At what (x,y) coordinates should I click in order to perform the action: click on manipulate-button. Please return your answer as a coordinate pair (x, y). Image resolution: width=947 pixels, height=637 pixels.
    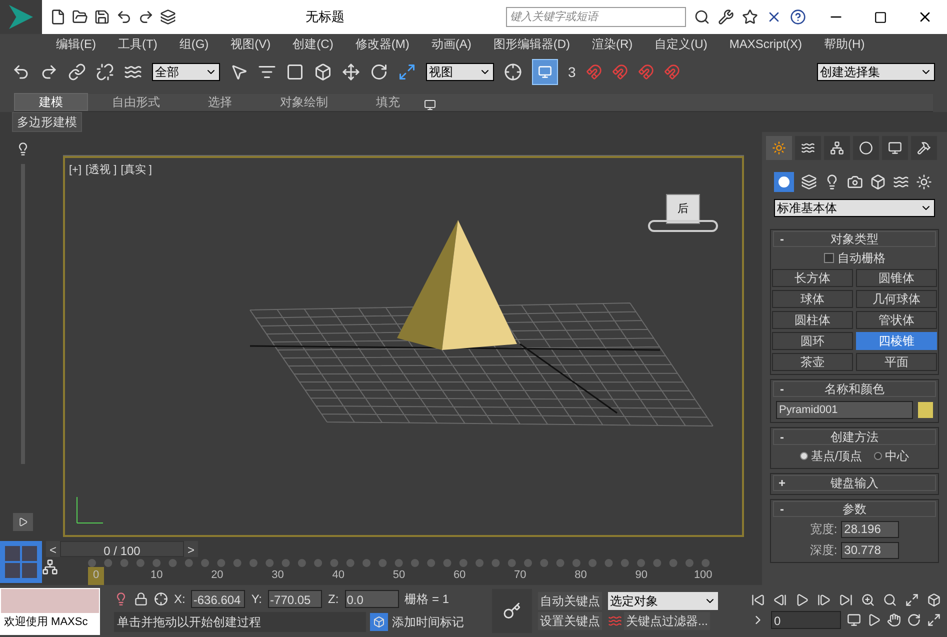
    Looking at the image, I should click on (545, 72).